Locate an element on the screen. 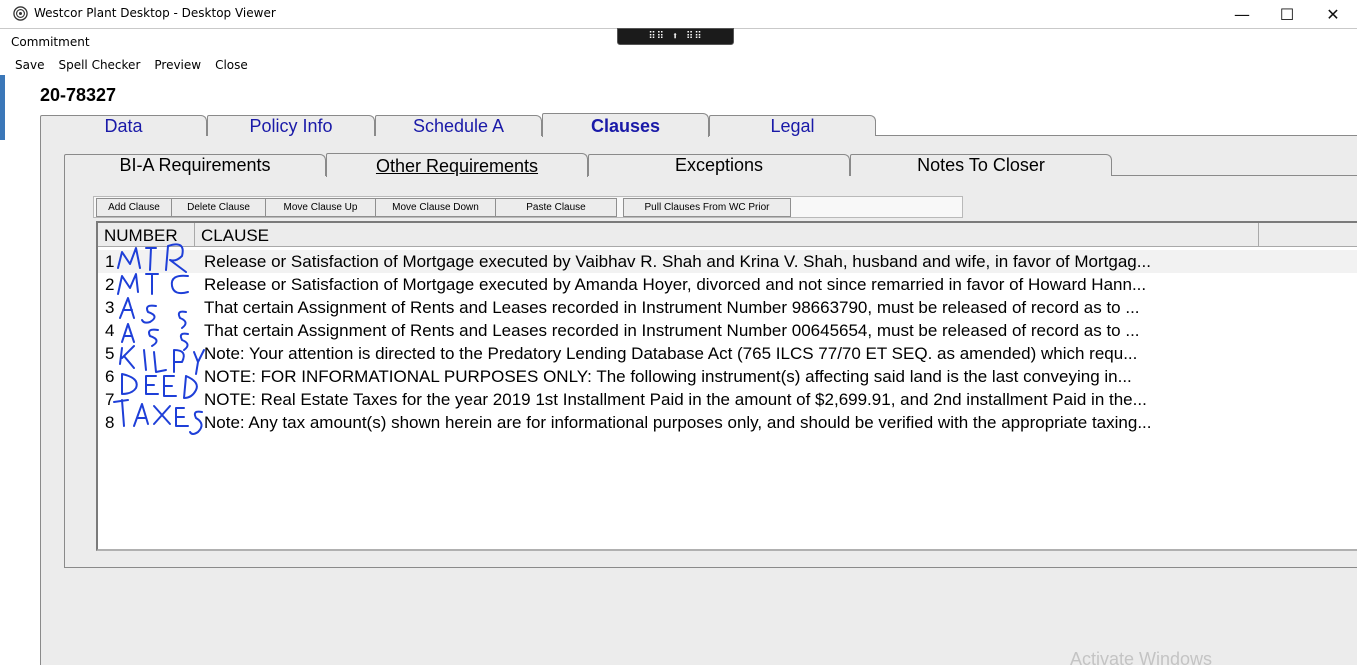 Image resolution: width=1357 pixels, height=672 pixels. tab-exceptions: Exceptions is located at coordinates (719, 165).